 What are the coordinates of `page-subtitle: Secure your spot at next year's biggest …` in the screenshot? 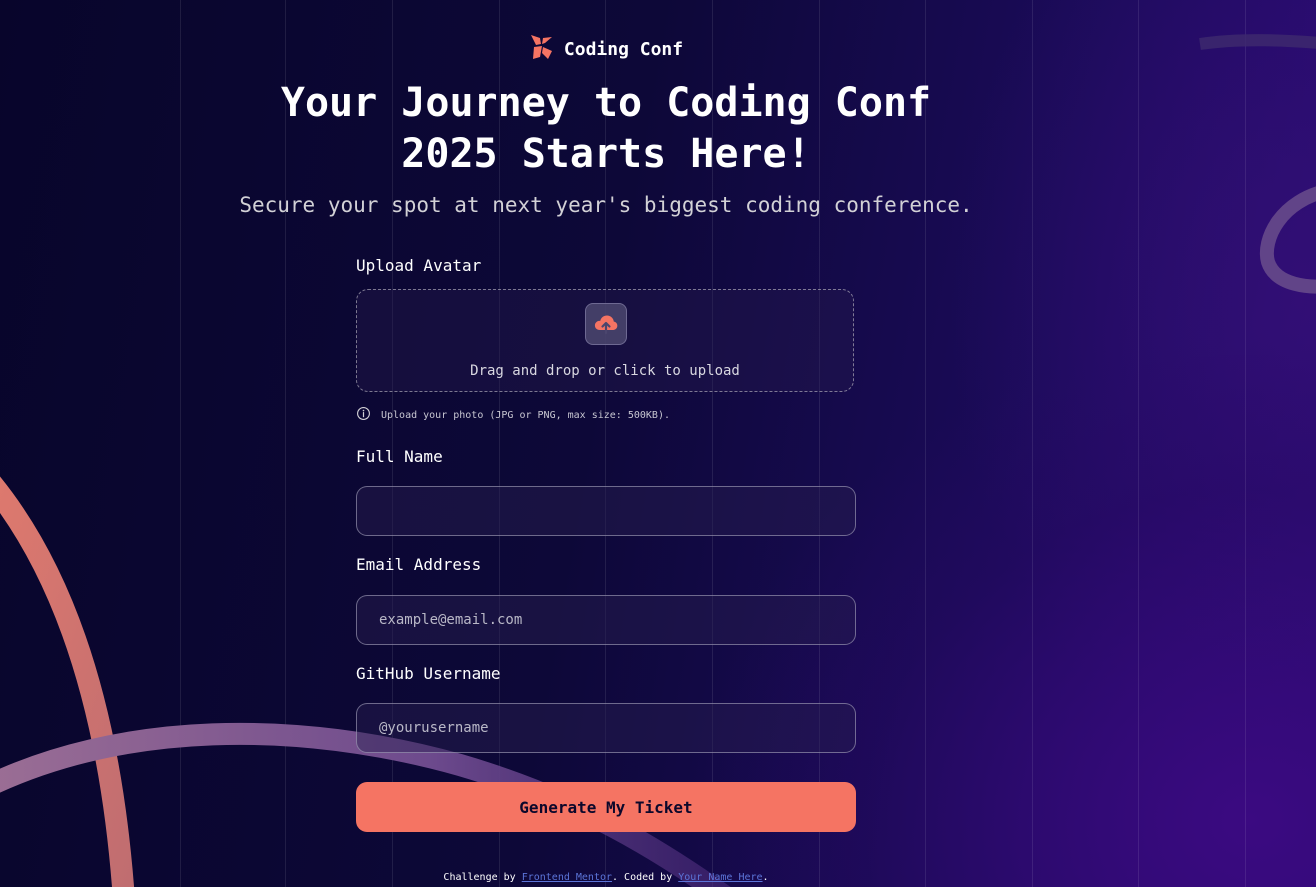 It's located at (606, 205).